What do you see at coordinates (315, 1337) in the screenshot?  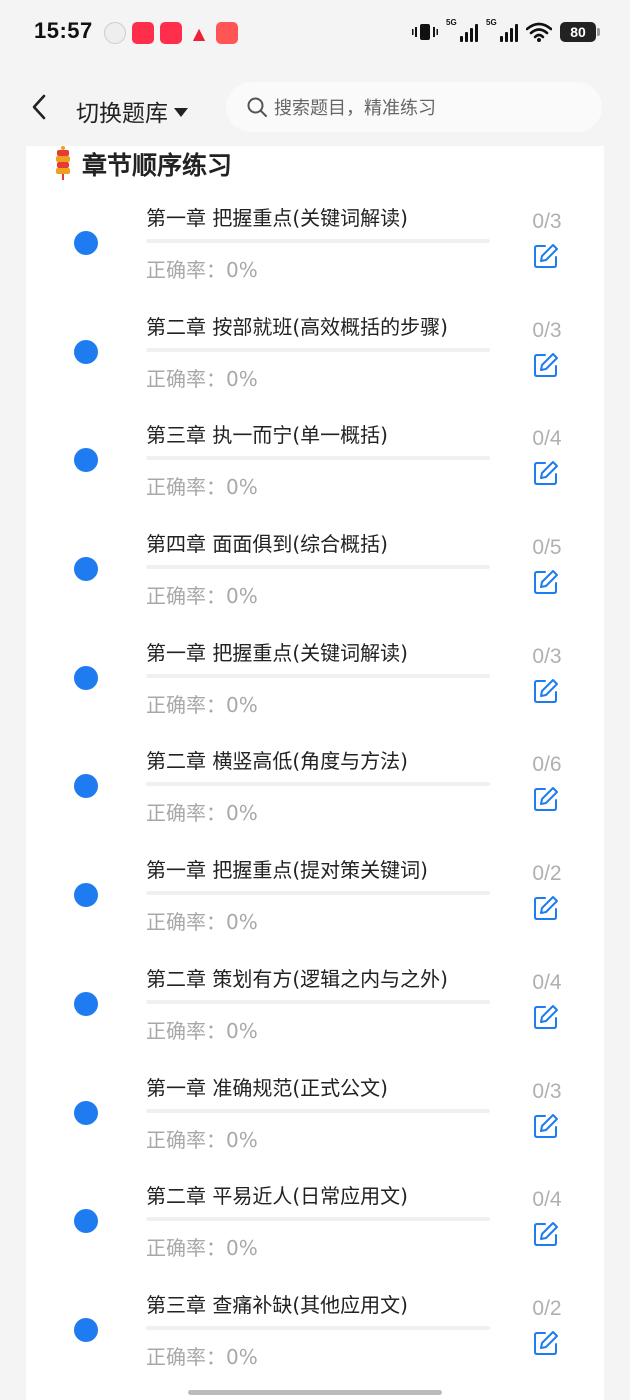 I see `chapter-item: 第三章 查痛补缺(其他应用文) 正确率：0% 0/2` at bounding box center [315, 1337].